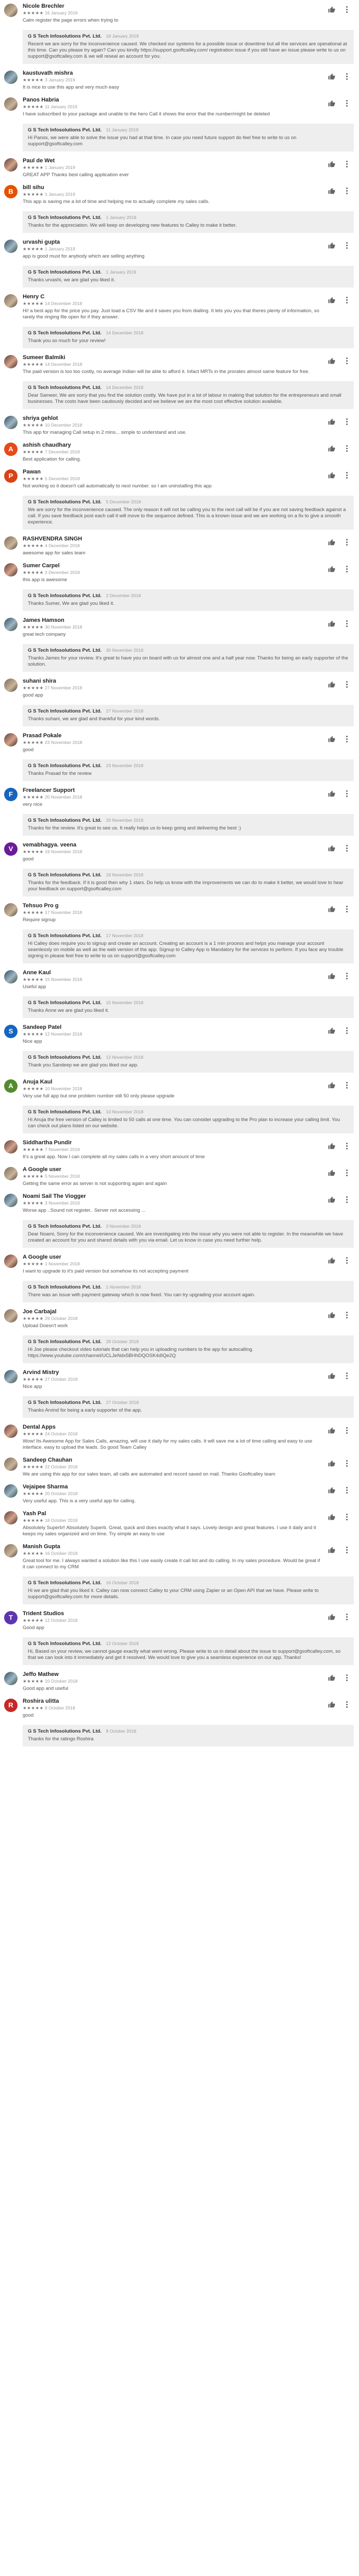 The image size is (359, 2576). Describe the element at coordinates (11, 1705) in the screenshot. I see `avatar: R` at that location.